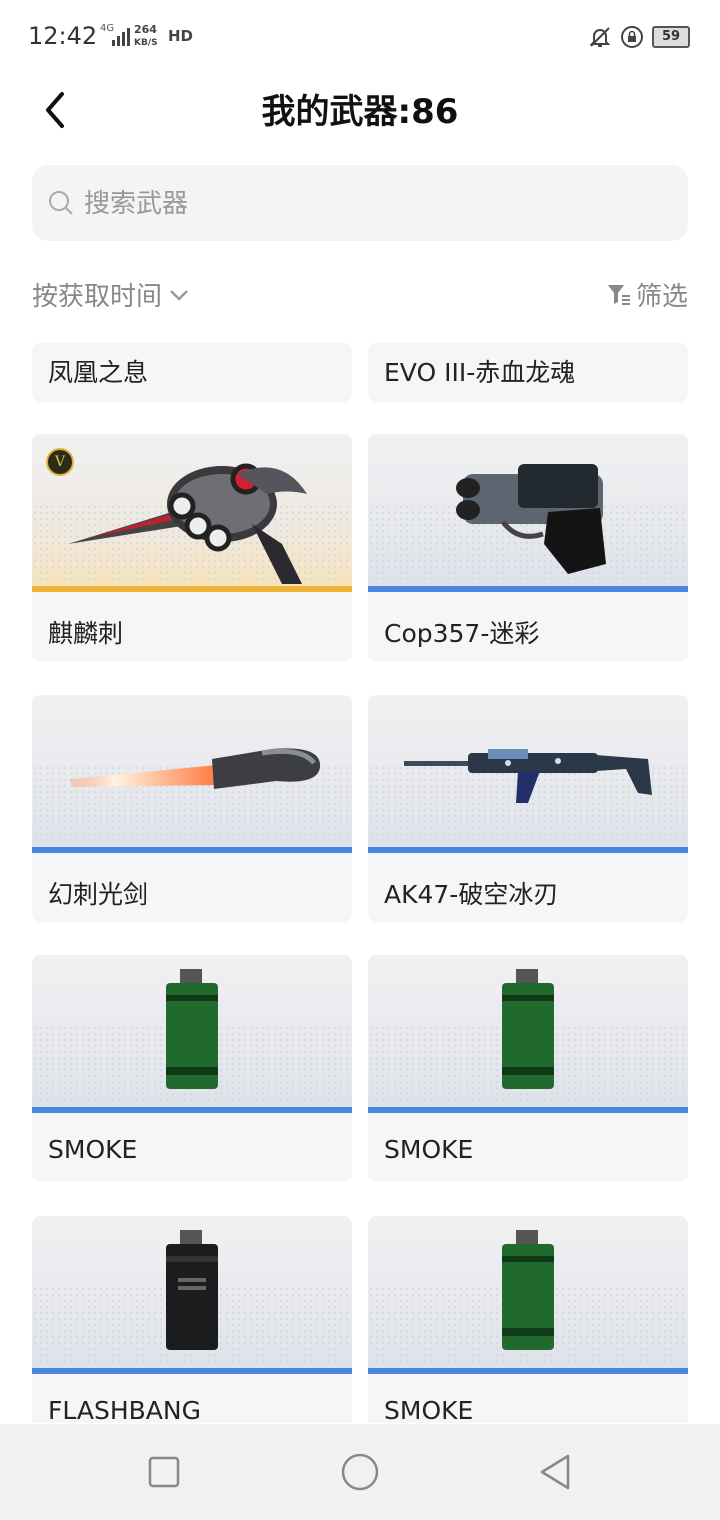 The image size is (720, 1520). I want to click on filter-icon, so click(618, 294).